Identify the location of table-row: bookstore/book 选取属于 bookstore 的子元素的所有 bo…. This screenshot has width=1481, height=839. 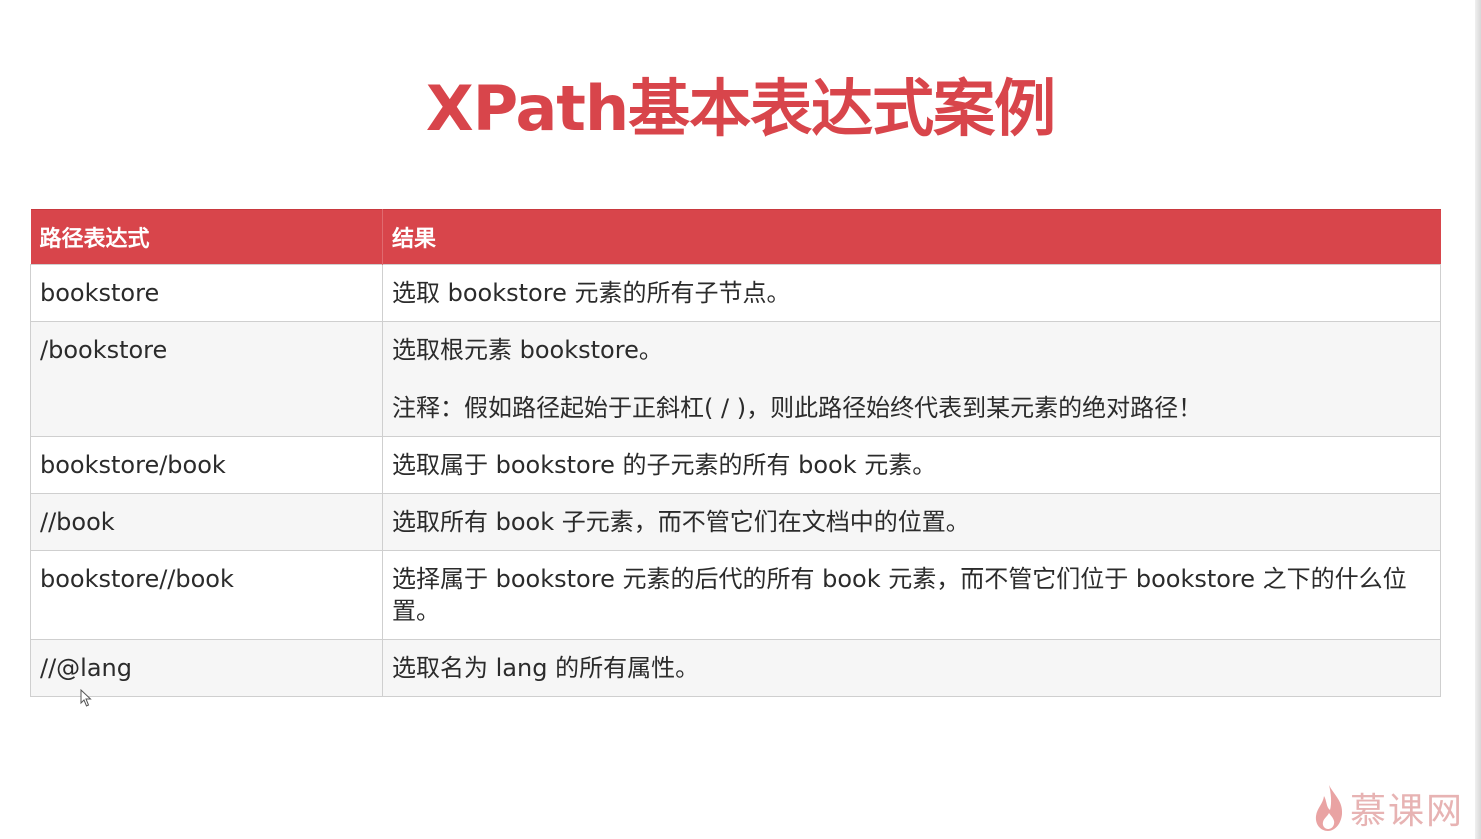
(735, 465).